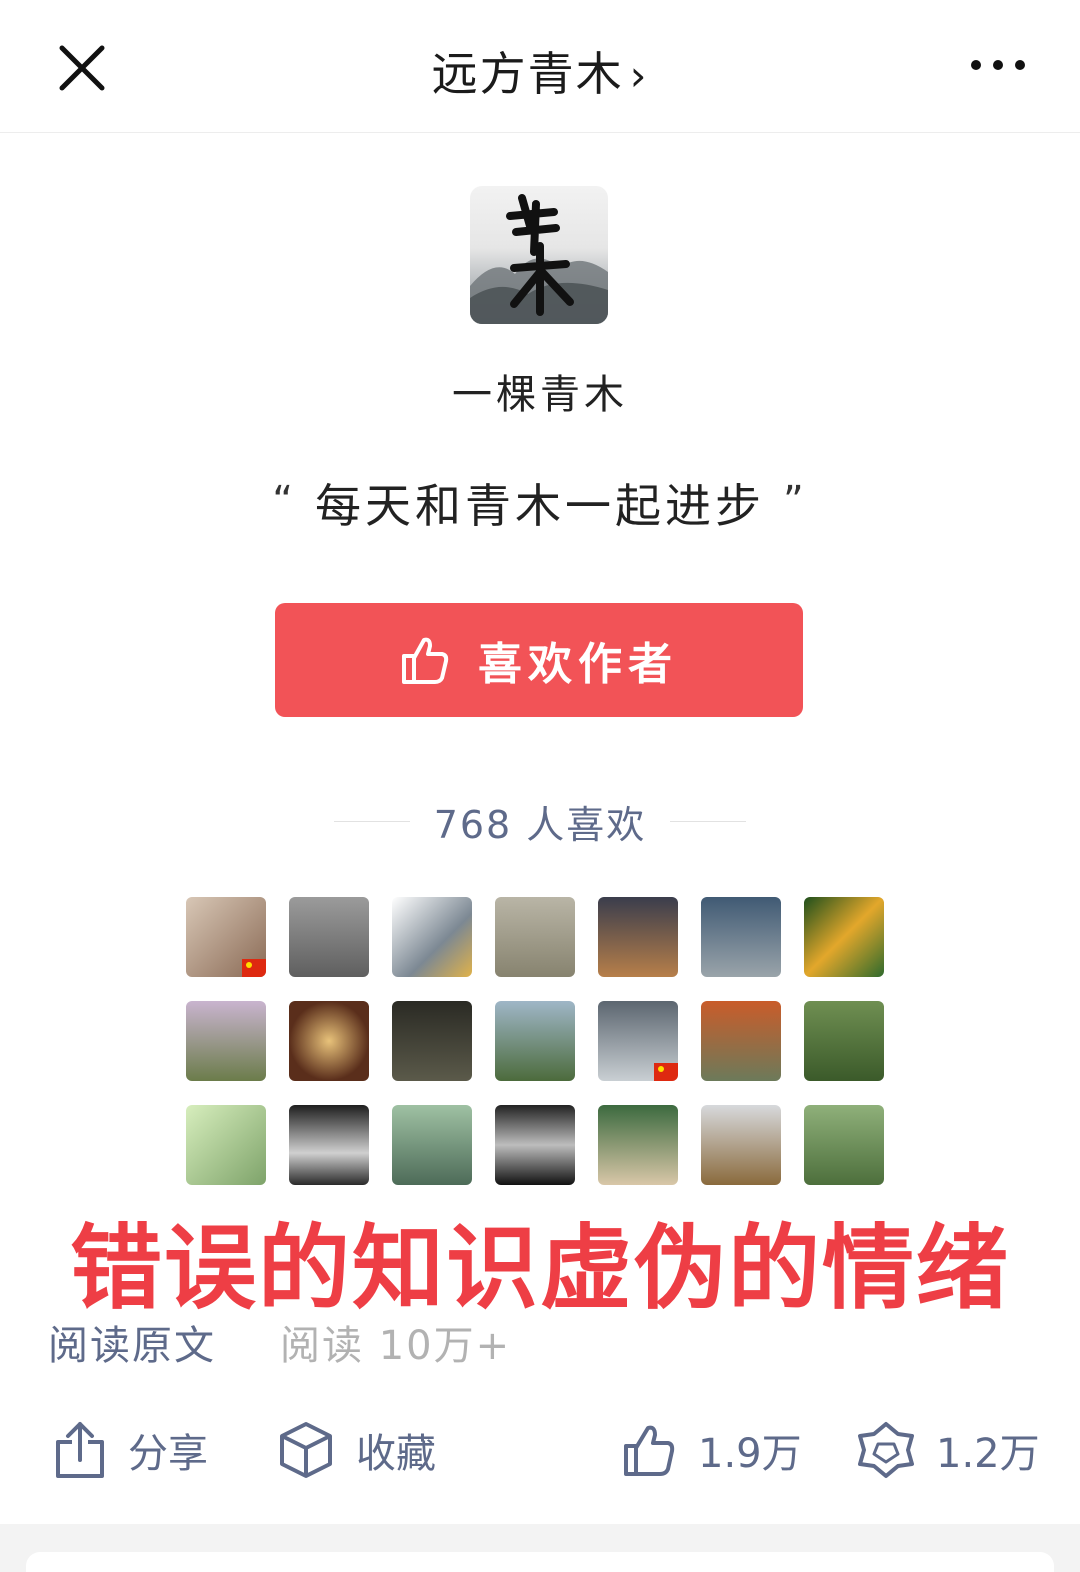  I want to click on more-dots-icon, so click(998, 65).